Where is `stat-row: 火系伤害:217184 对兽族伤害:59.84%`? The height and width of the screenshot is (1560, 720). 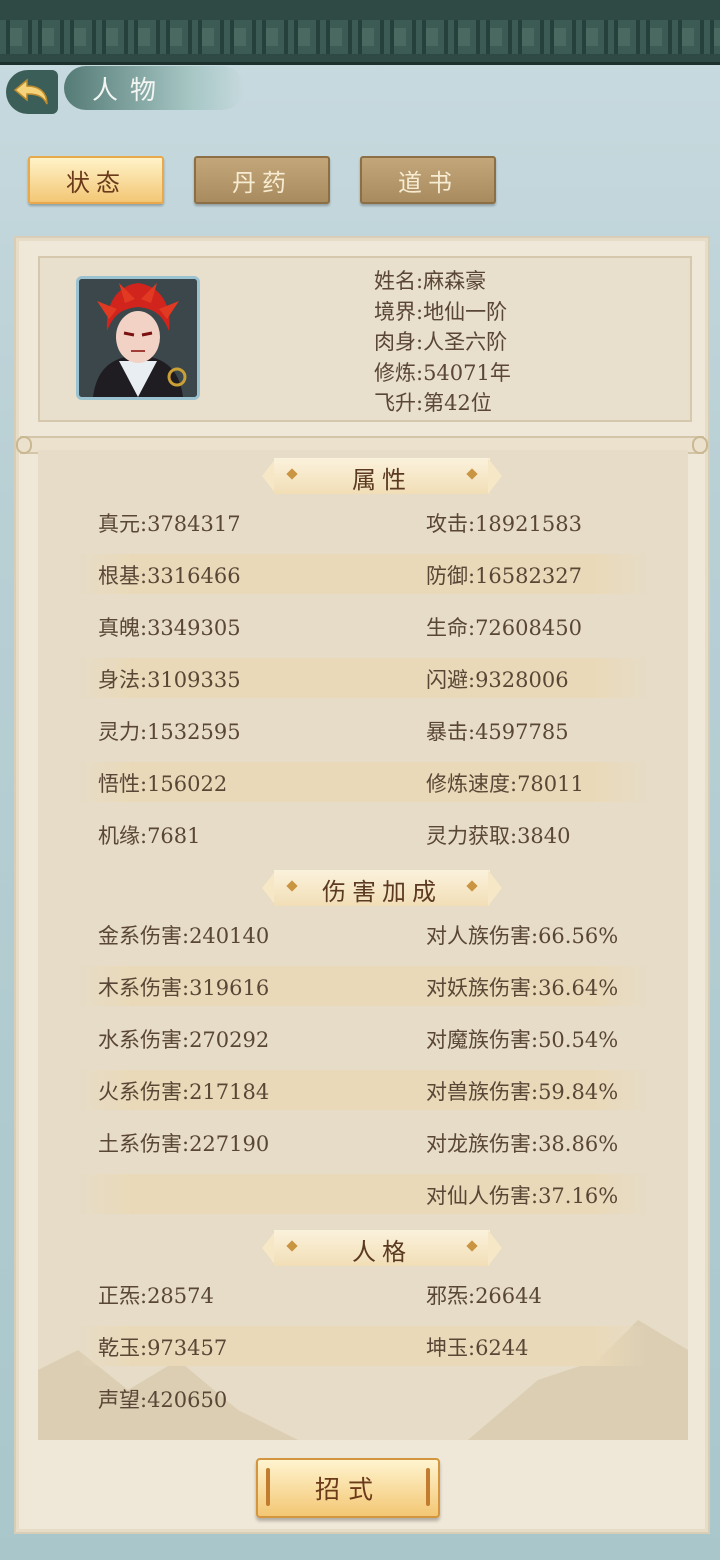
stat-row: 火系伤害:217184 对兽族伤害:59.84% is located at coordinates (363, 1090).